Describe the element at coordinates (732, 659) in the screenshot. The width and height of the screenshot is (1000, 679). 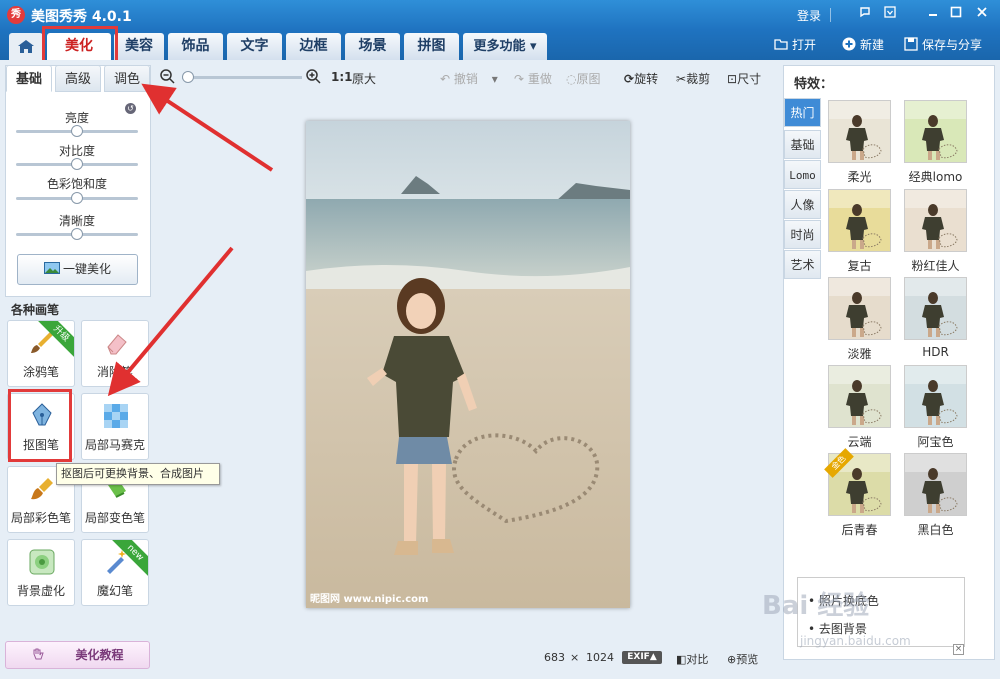
I see `preview-icon: ⊕` at that location.